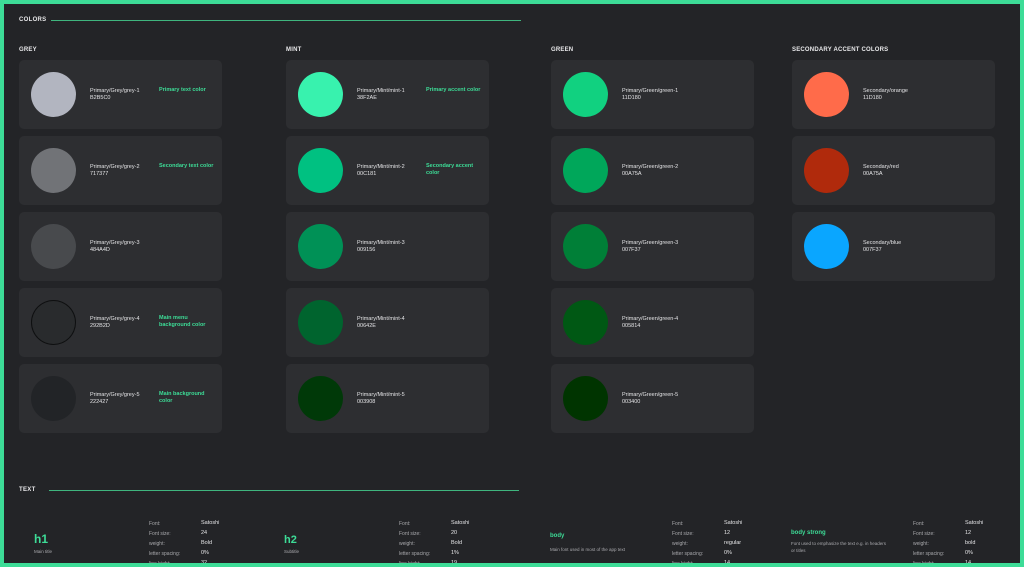 This screenshot has width=1024, height=567. I want to click on color-usage: Secondary text color, so click(186, 166).